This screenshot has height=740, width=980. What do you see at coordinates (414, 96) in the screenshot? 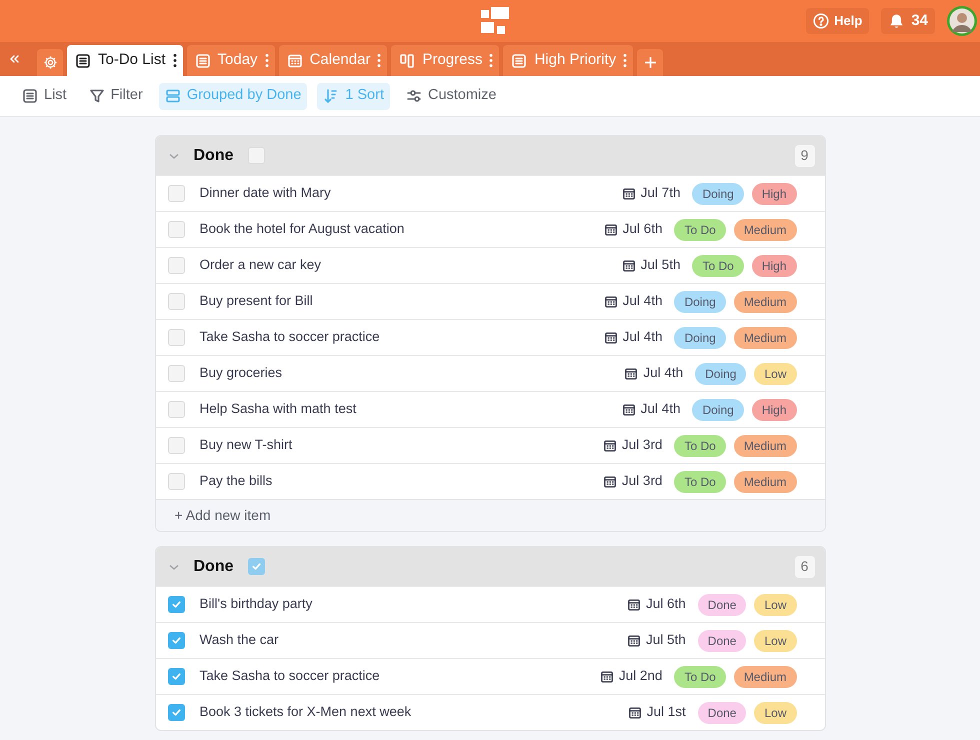
I see `sliders-icon` at bounding box center [414, 96].